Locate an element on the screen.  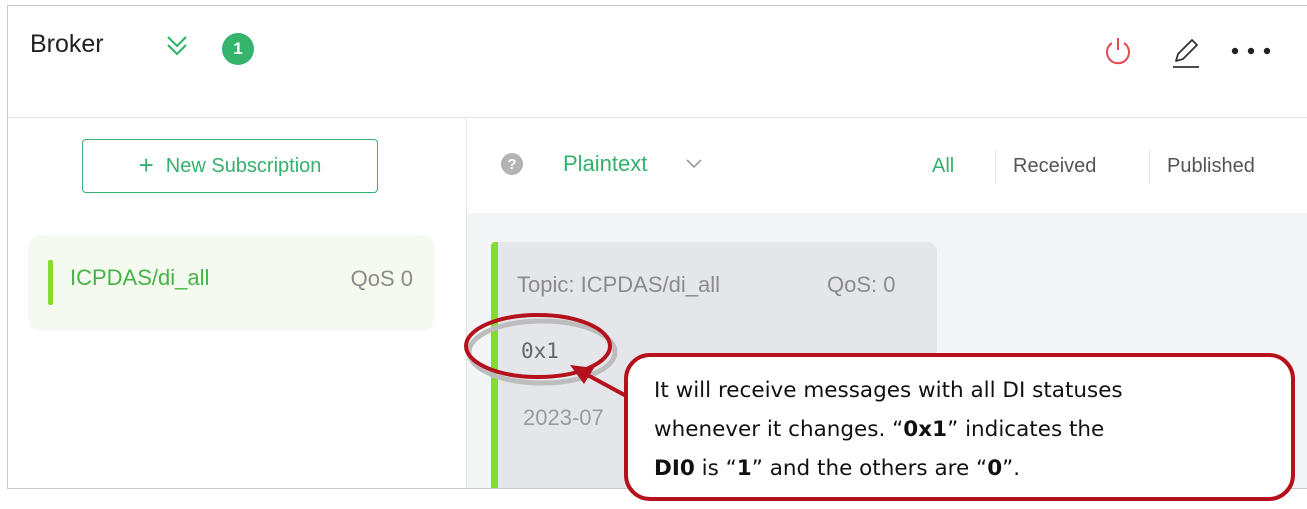
subscription-item: ICPDAS/di_all QoS 0 is located at coordinates (231, 282).